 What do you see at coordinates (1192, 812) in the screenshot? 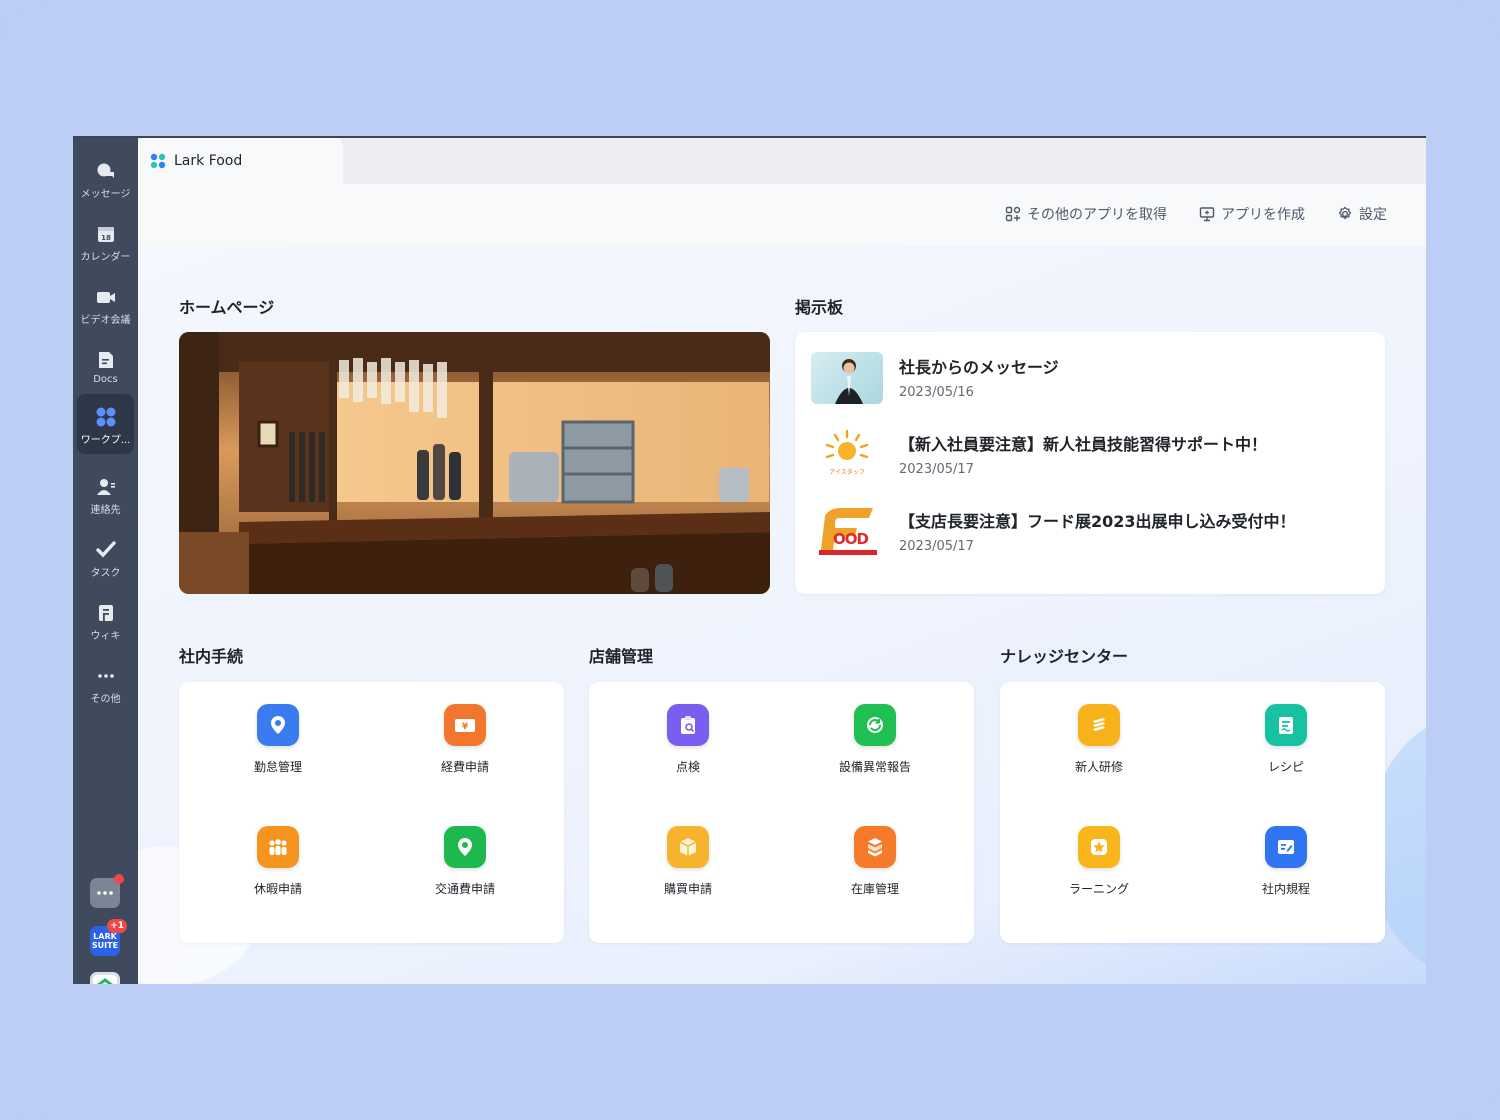
I see `knowledge-center-card: 新人研修 レシピ ラーニング 社内規程` at bounding box center [1192, 812].